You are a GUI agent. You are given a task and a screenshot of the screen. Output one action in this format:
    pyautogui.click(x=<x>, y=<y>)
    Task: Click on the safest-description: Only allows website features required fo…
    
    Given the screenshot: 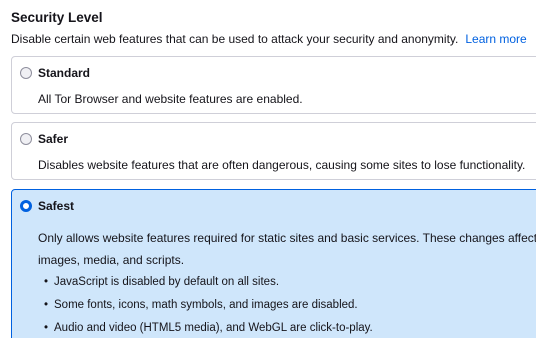 What is the action you would take?
    pyautogui.click(x=287, y=249)
    